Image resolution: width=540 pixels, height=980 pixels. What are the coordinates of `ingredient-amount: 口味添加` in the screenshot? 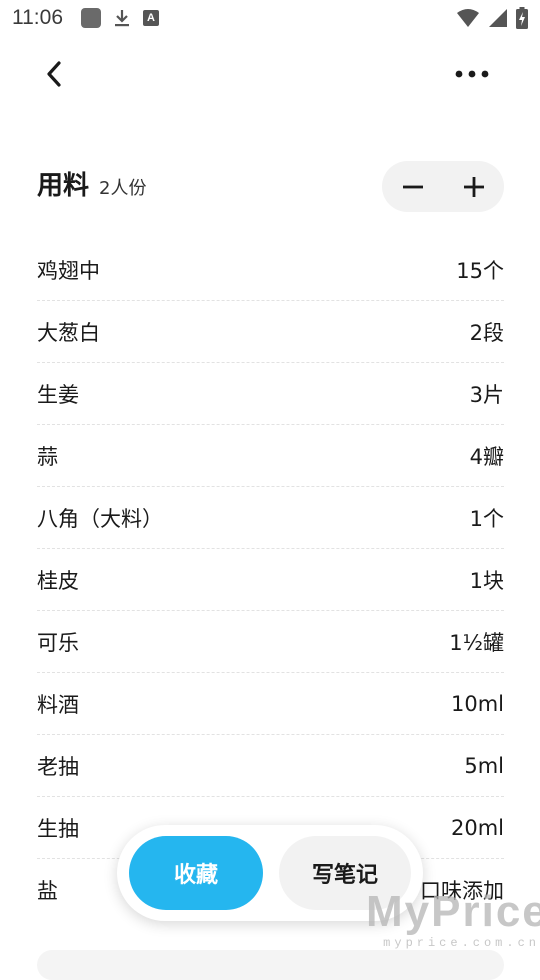 It's located at (462, 891).